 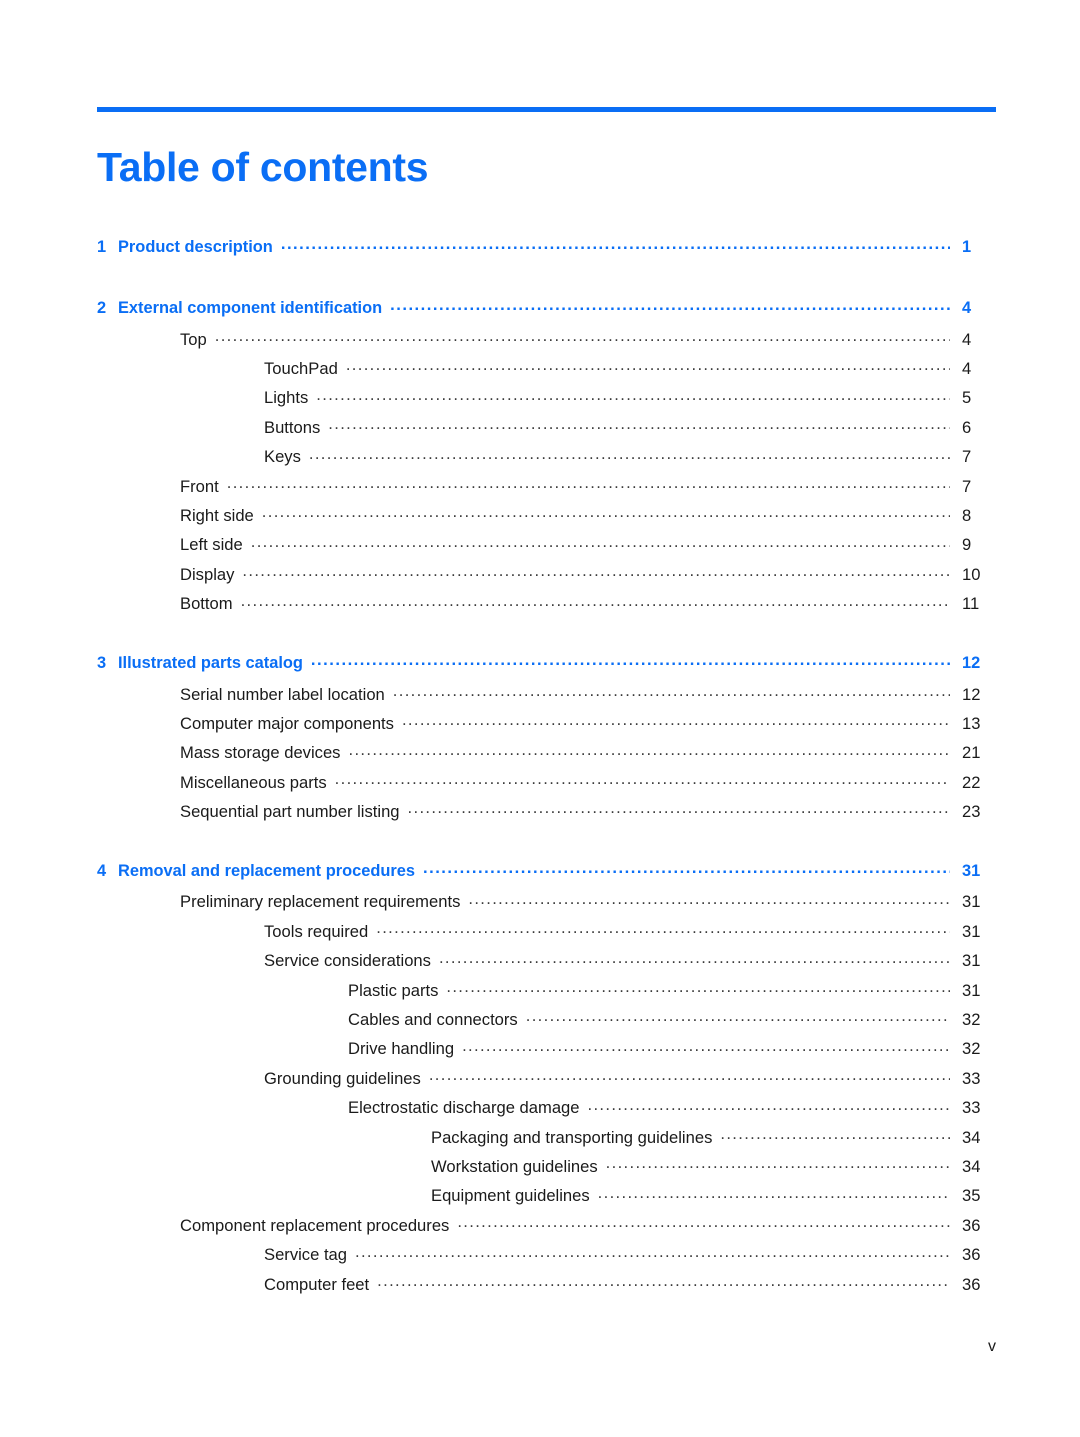 What do you see at coordinates (971, 1049) in the screenshot?
I see `toc-page-number: 32` at bounding box center [971, 1049].